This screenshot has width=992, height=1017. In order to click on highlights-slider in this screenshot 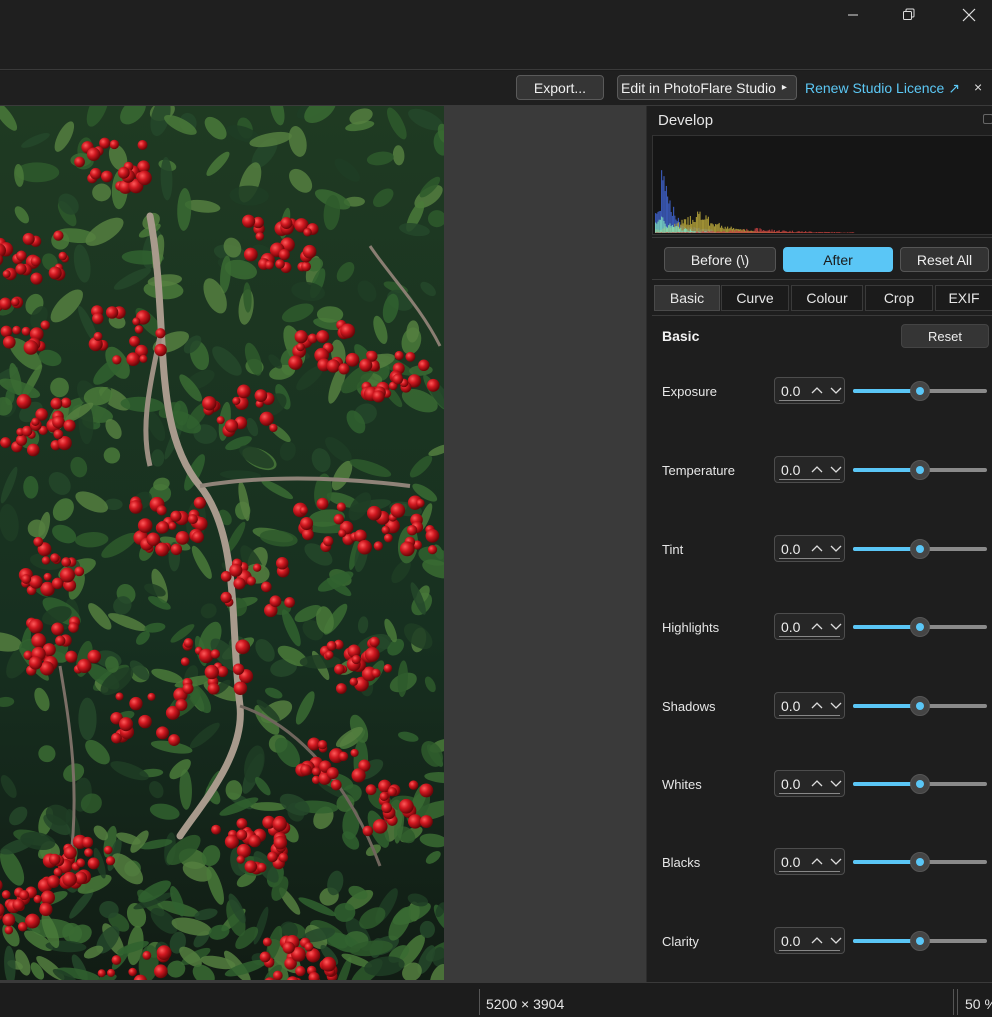, I will do `click(920, 626)`.